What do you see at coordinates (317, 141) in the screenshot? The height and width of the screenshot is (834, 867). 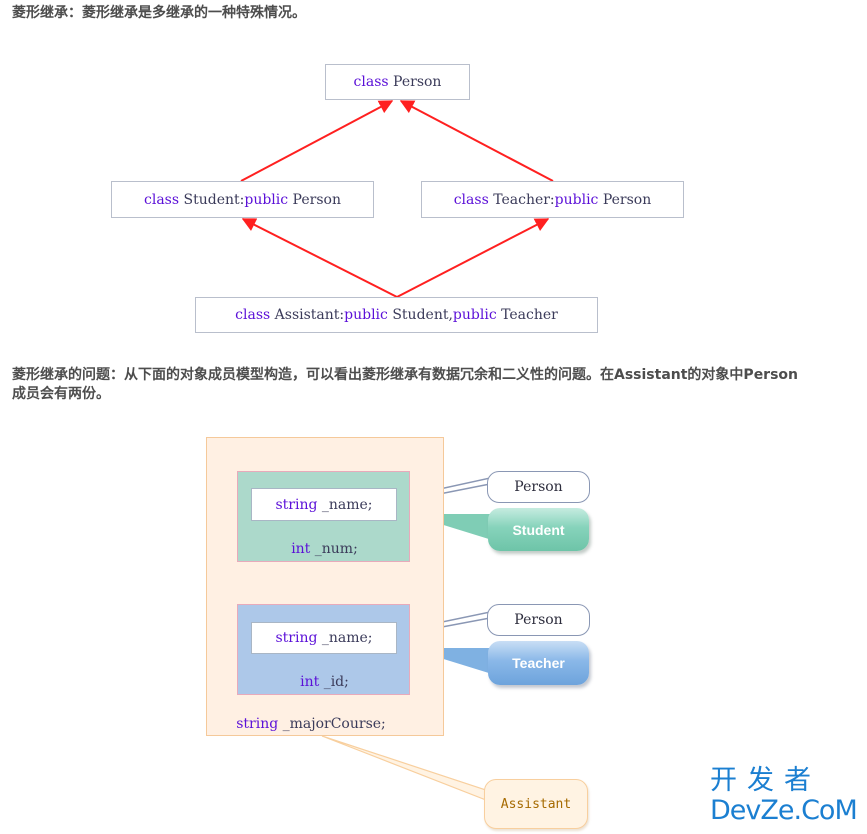 I see `arrow-student-to-person` at bounding box center [317, 141].